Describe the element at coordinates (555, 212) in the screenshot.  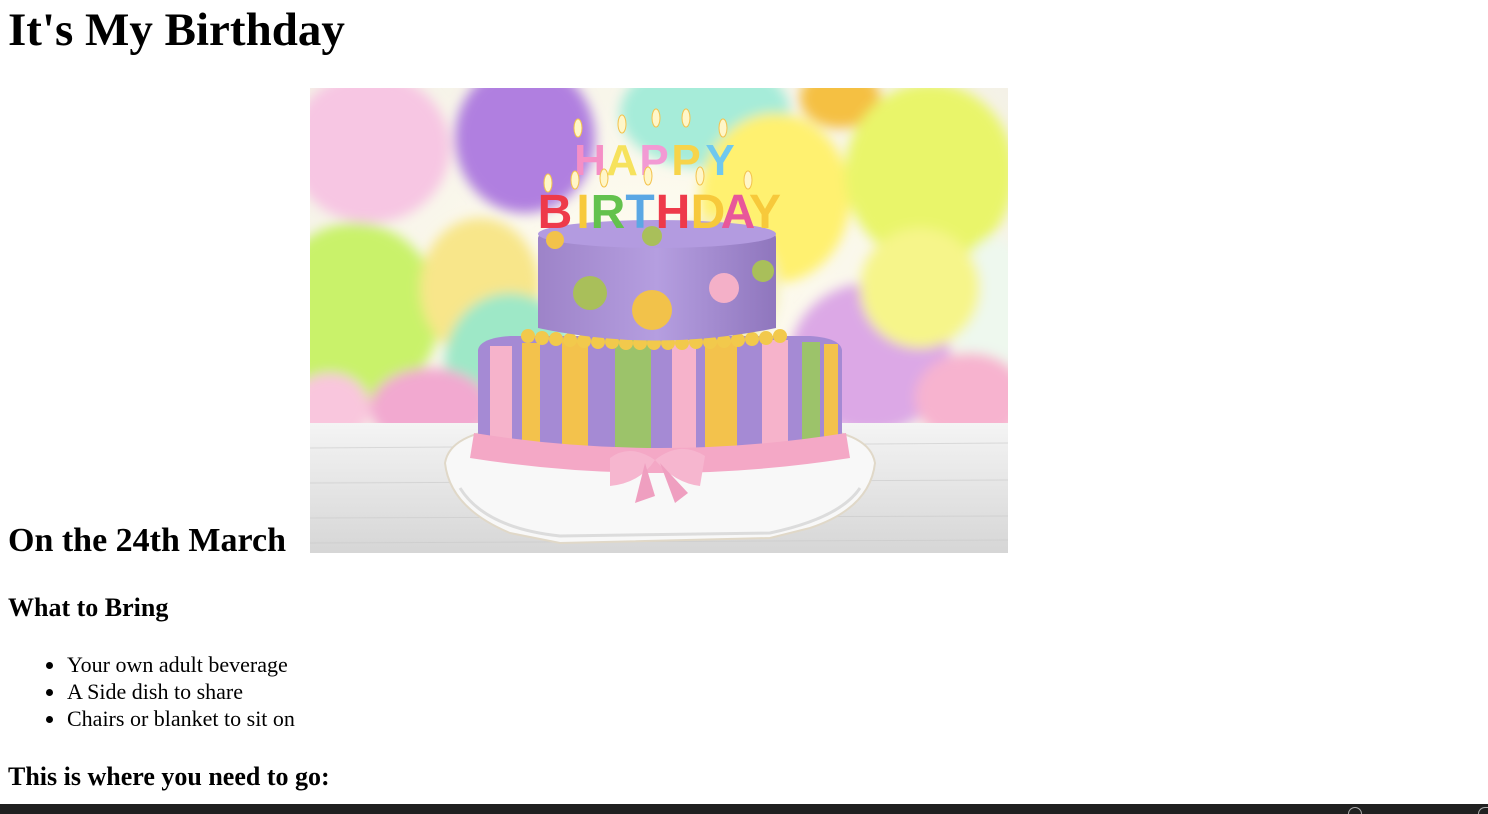
I see `svg-text: B` at that location.